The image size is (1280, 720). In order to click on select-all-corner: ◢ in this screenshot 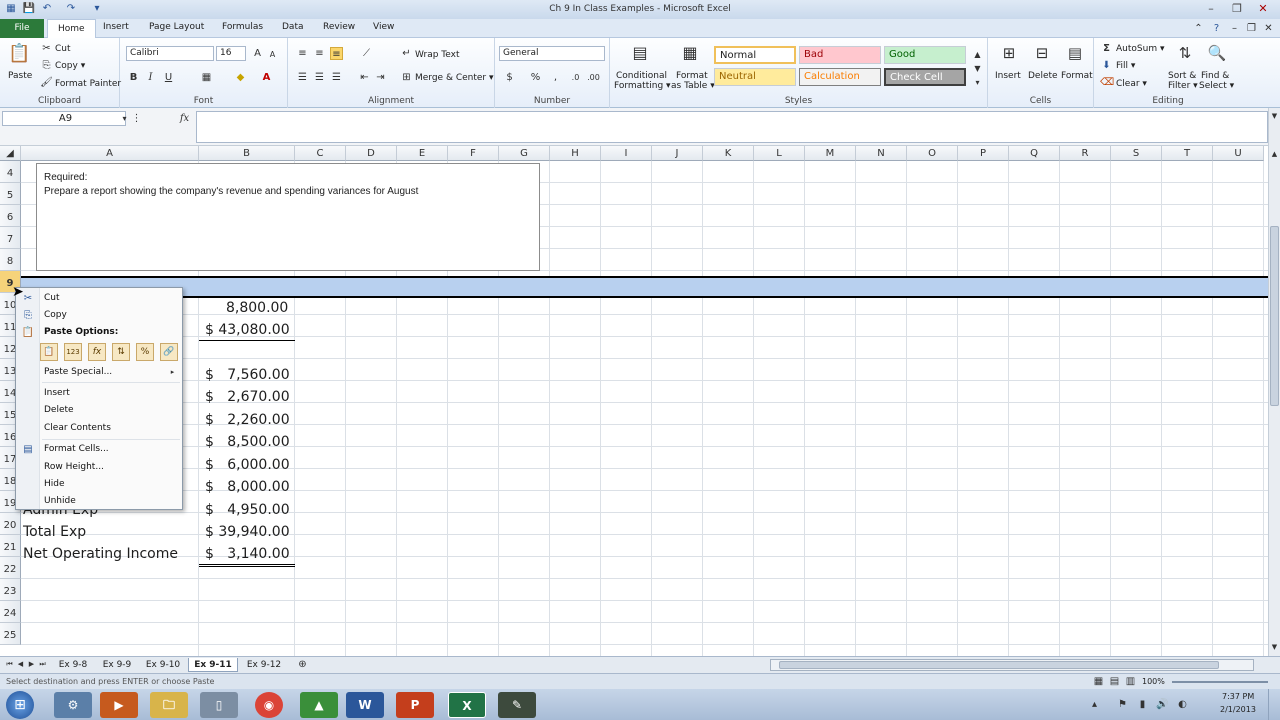, I will do `click(10, 153)`.